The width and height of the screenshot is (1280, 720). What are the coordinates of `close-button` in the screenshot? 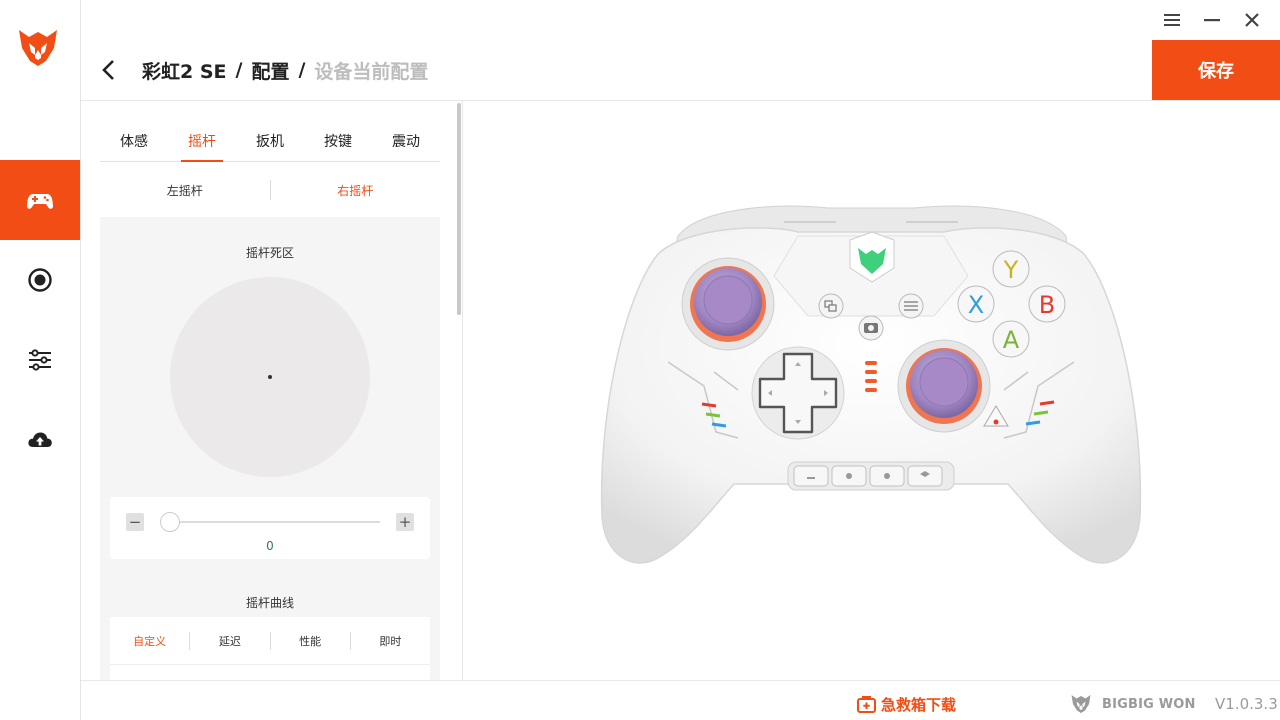 It's located at (1252, 20).